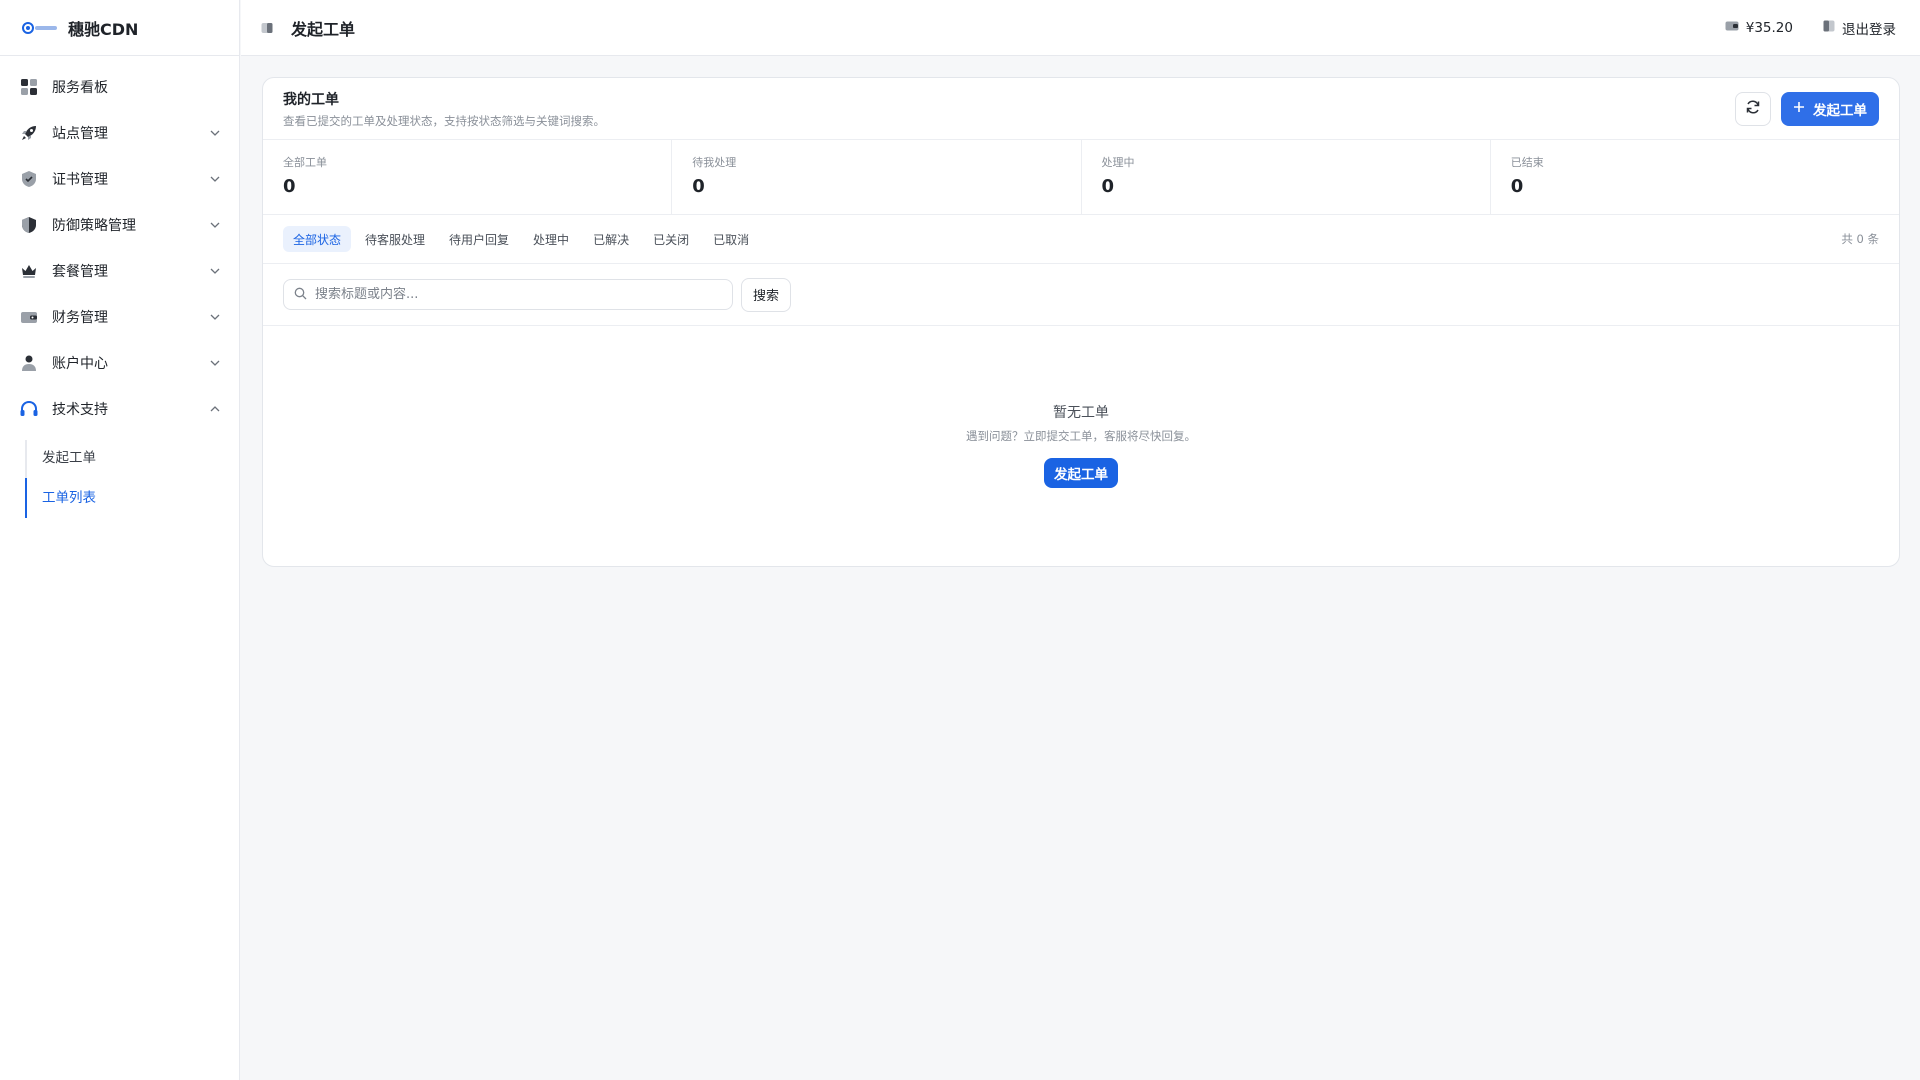 The width and height of the screenshot is (1920, 1080). Describe the element at coordinates (80, 318) in the screenshot. I see `sidebar-item-label: 财务管理` at that location.